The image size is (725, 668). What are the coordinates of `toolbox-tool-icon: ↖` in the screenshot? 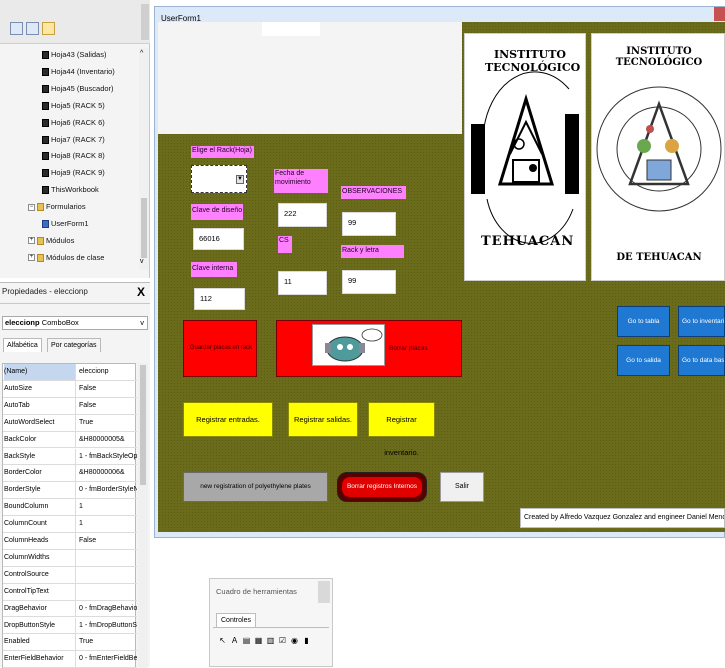 It's located at (222, 640).